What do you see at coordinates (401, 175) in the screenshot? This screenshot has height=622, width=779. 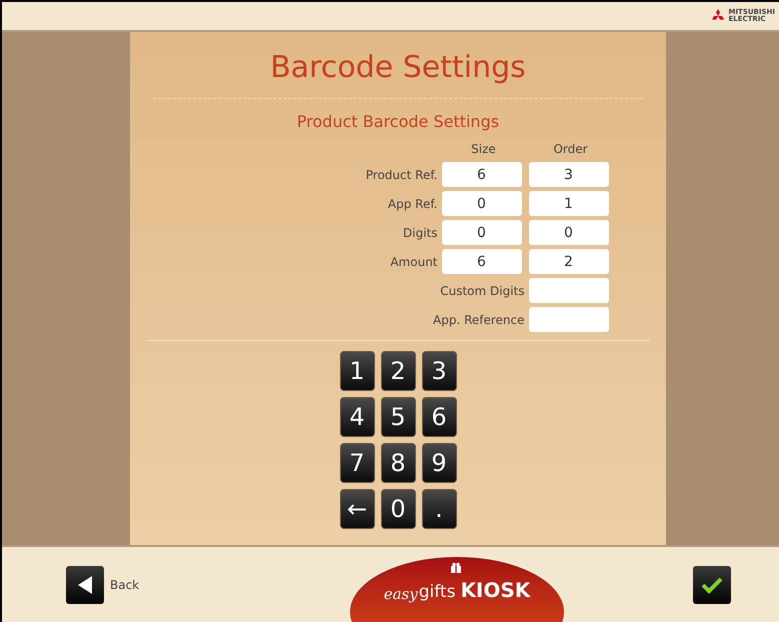 I see `field-label: Product Ref.` at bounding box center [401, 175].